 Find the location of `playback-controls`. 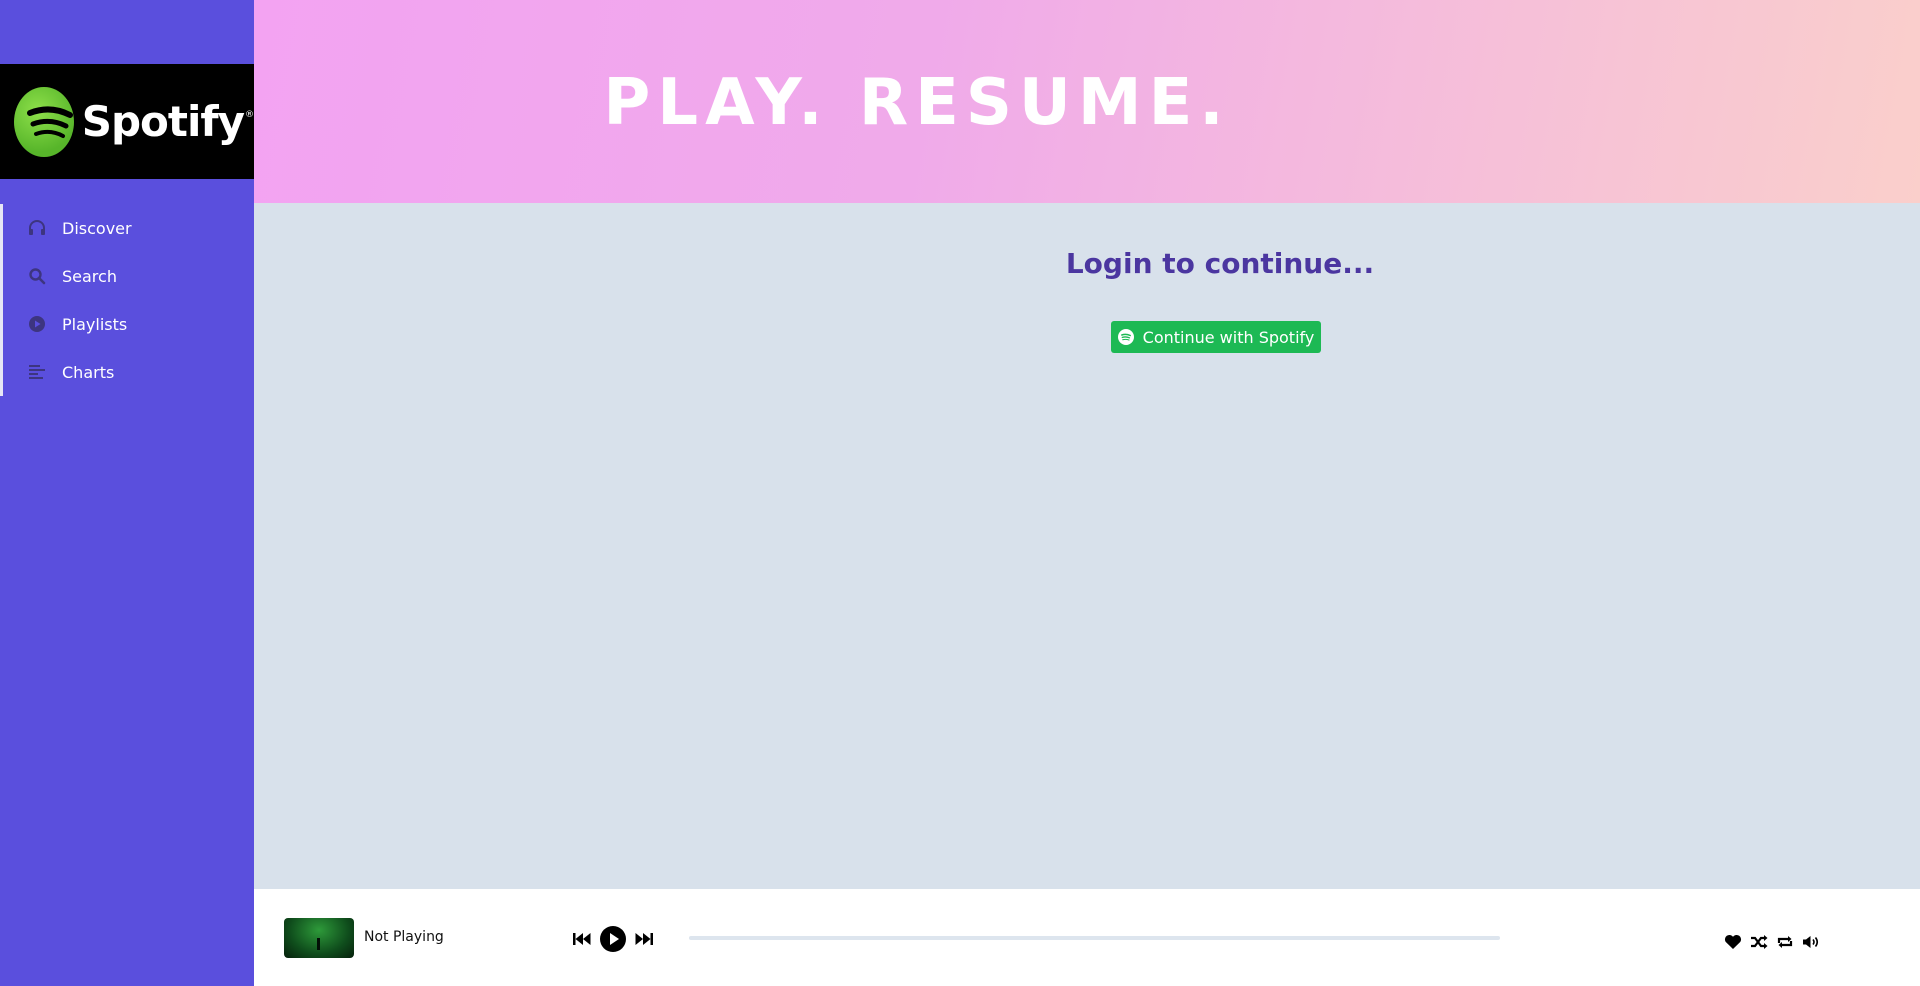

playback-controls is located at coordinates (613, 939).